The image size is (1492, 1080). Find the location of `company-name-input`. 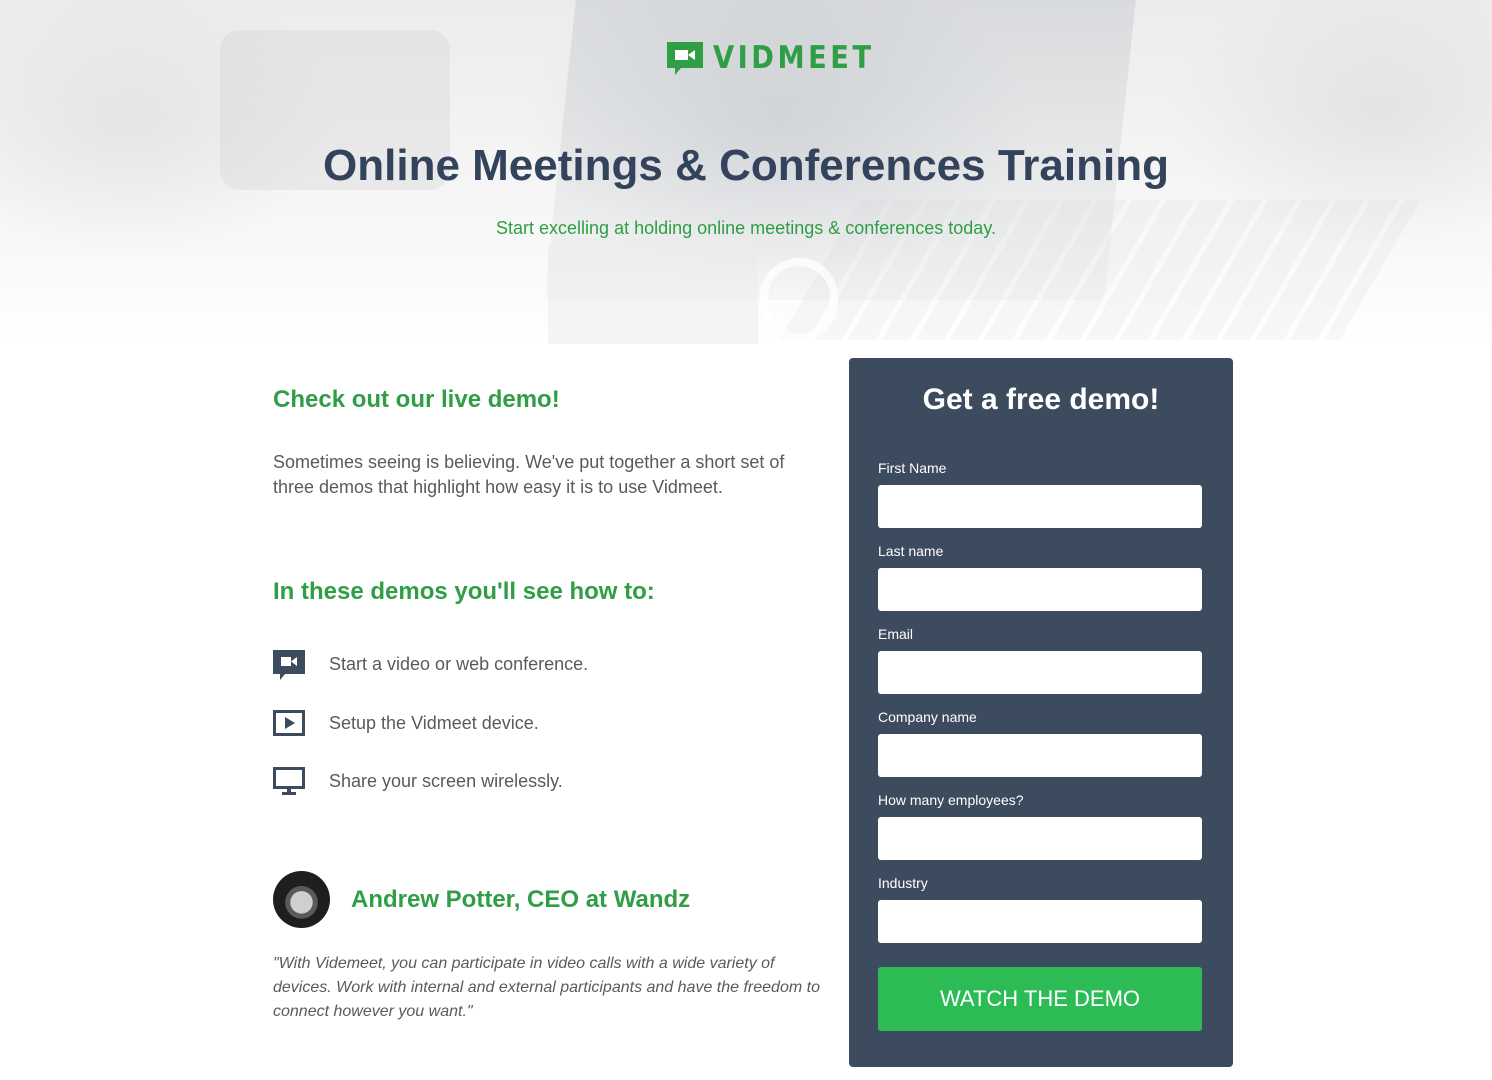

company-name-input is located at coordinates (1040, 755).